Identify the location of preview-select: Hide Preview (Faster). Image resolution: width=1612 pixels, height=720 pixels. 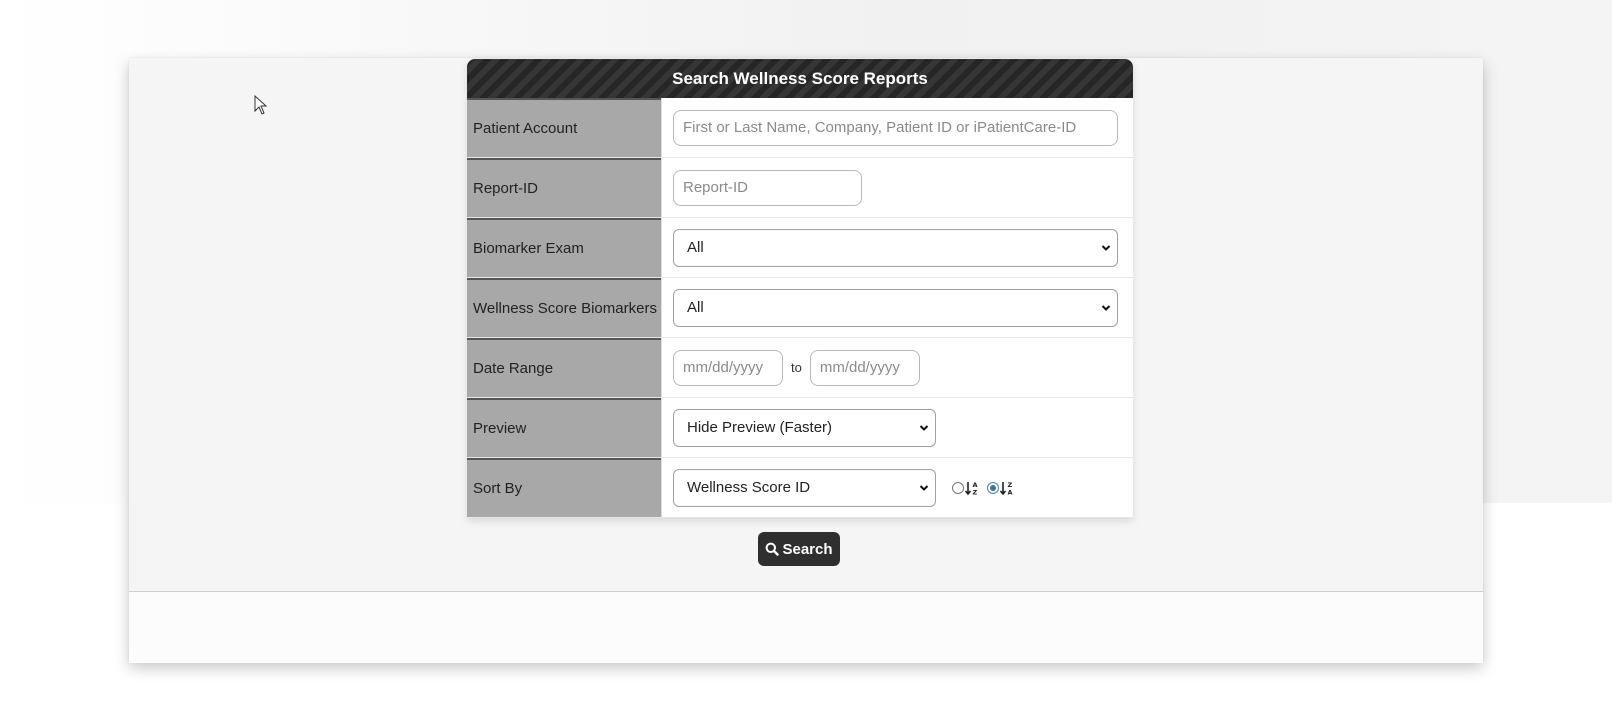
(804, 427).